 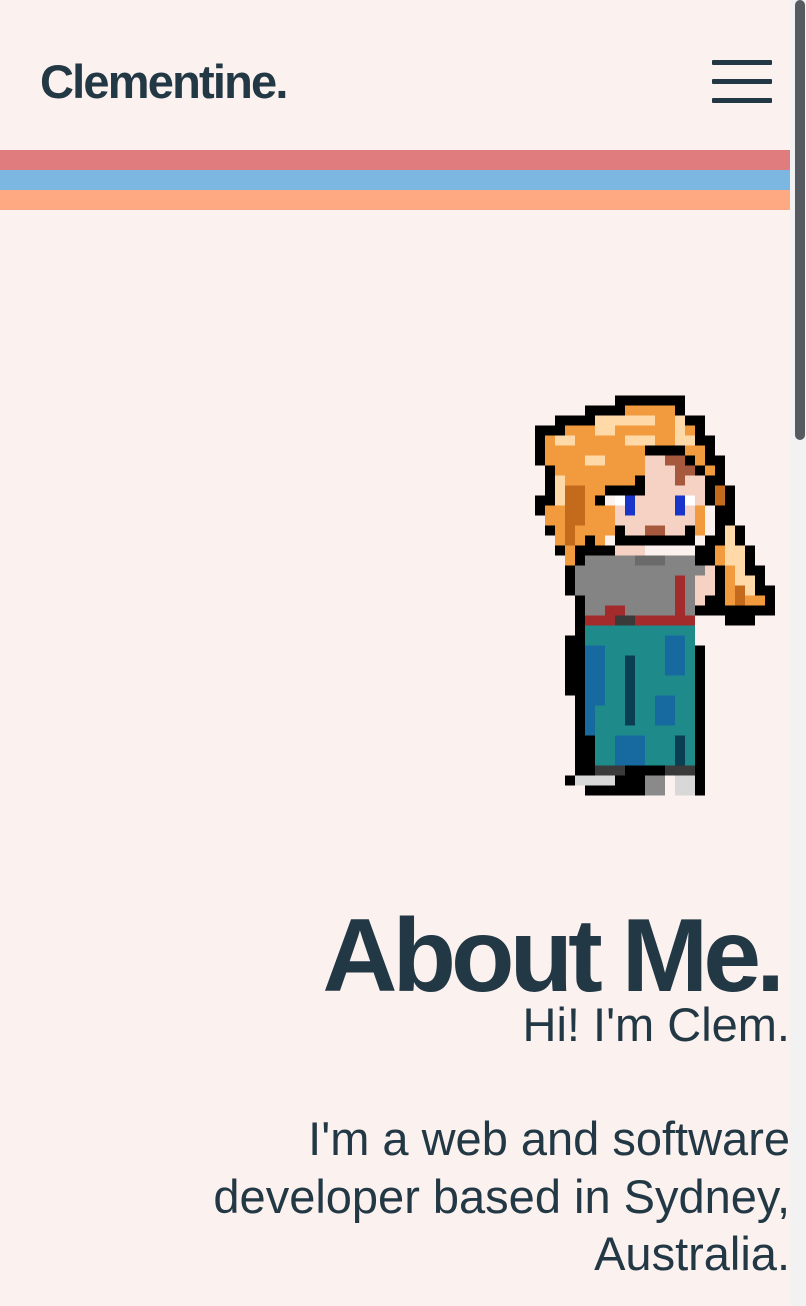 I want to click on about-title: About Me., so click(x=553, y=955).